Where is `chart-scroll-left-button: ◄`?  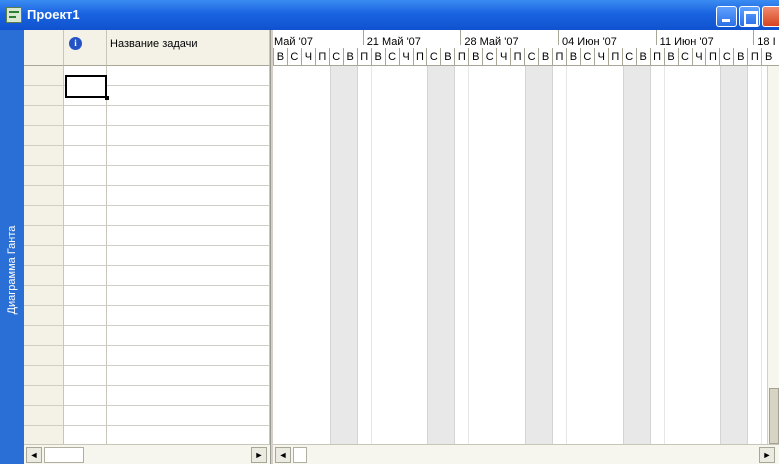 chart-scroll-left-button: ◄ is located at coordinates (283, 455).